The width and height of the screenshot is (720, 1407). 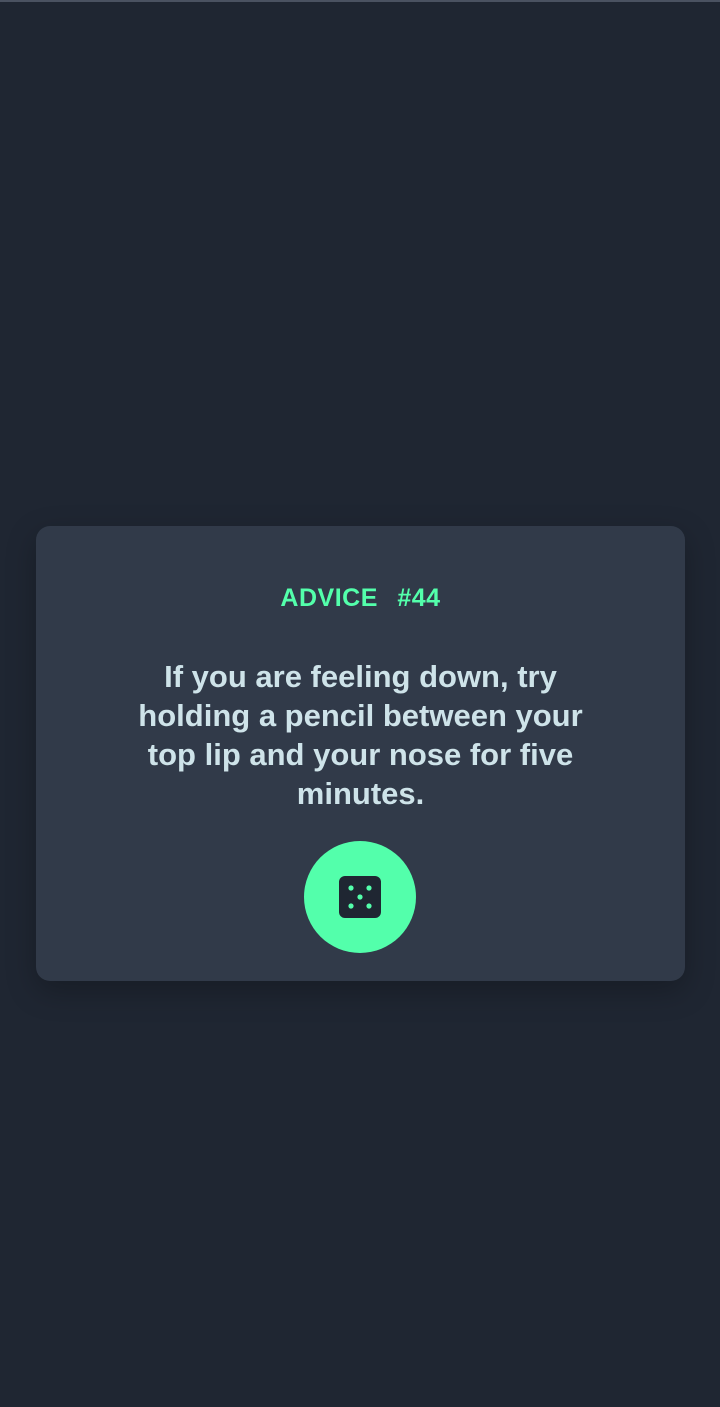 I want to click on top-border, so click(x=360, y=1).